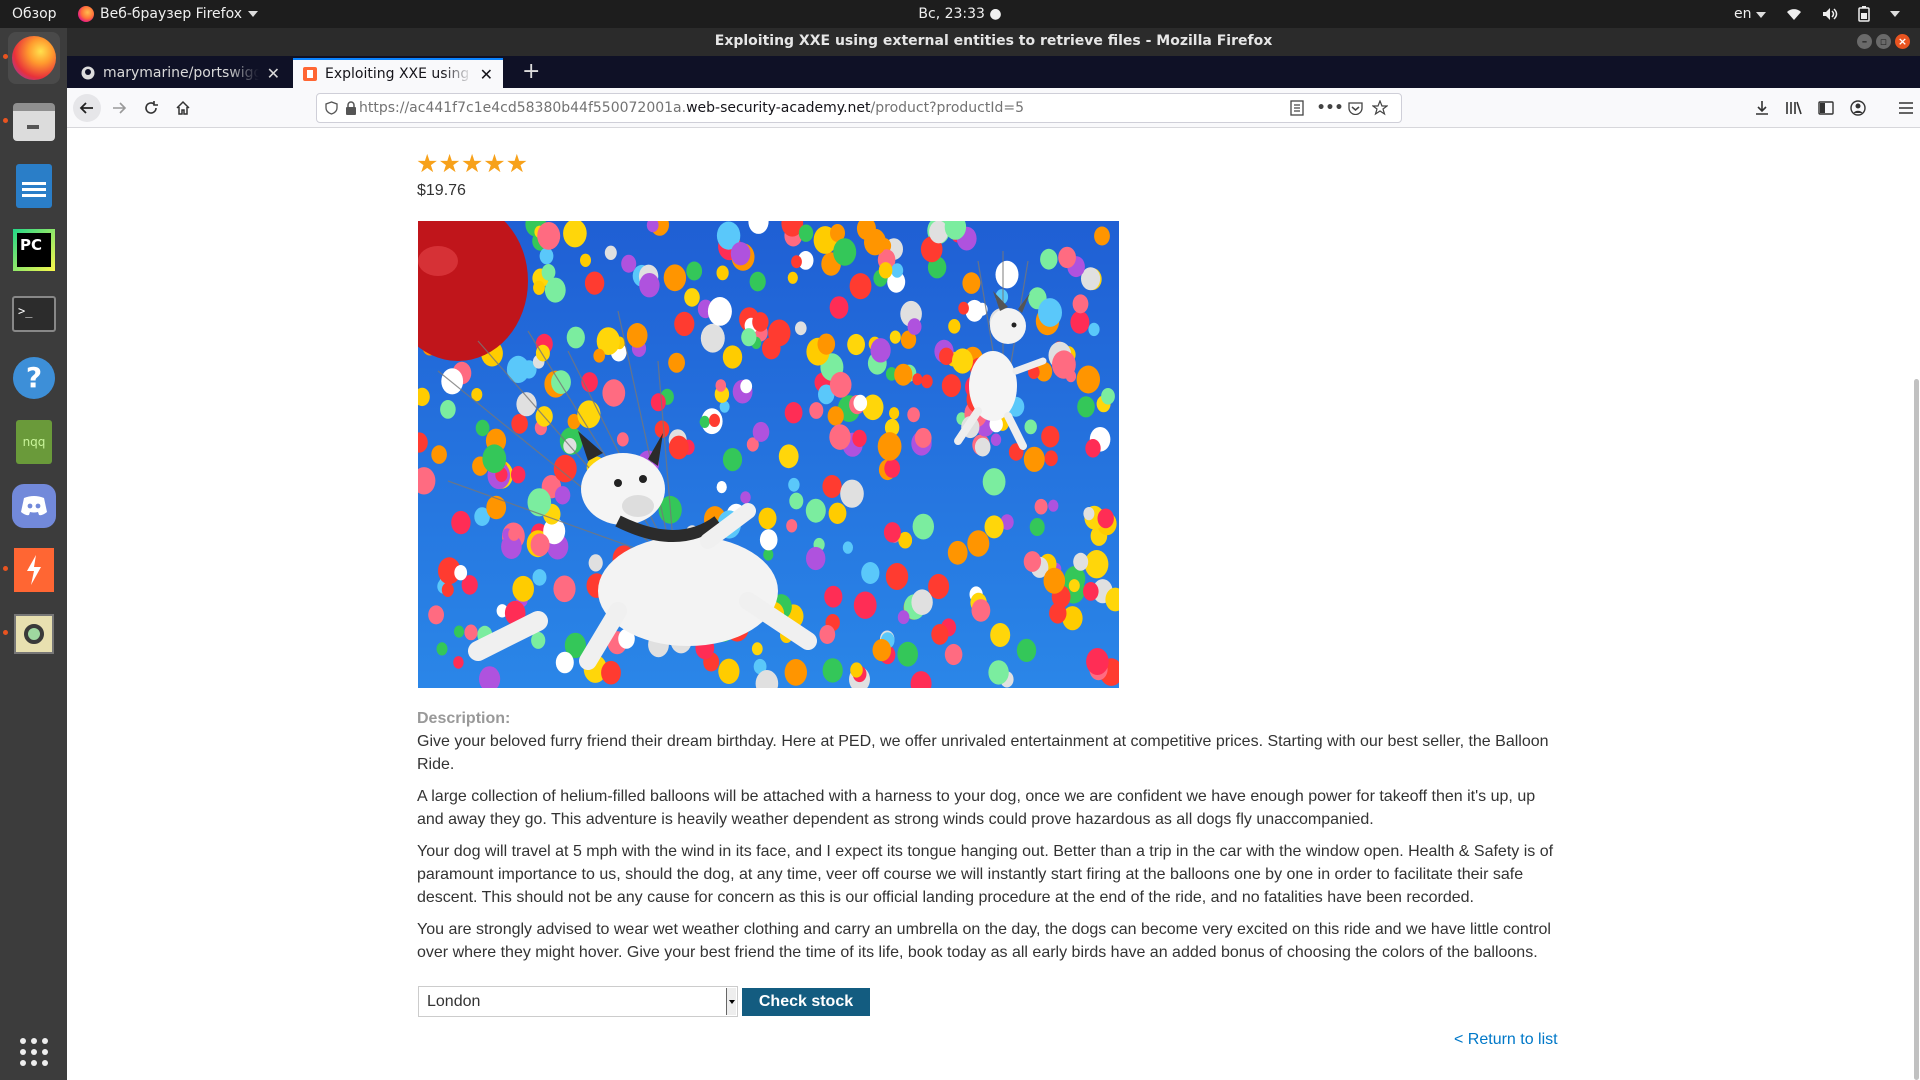 This screenshot has height=1080, width=1920. Describe the element at coordinates (180, 73) in the screenshot. I see `tab-github: marymarine/portswigger ✕` at that location.